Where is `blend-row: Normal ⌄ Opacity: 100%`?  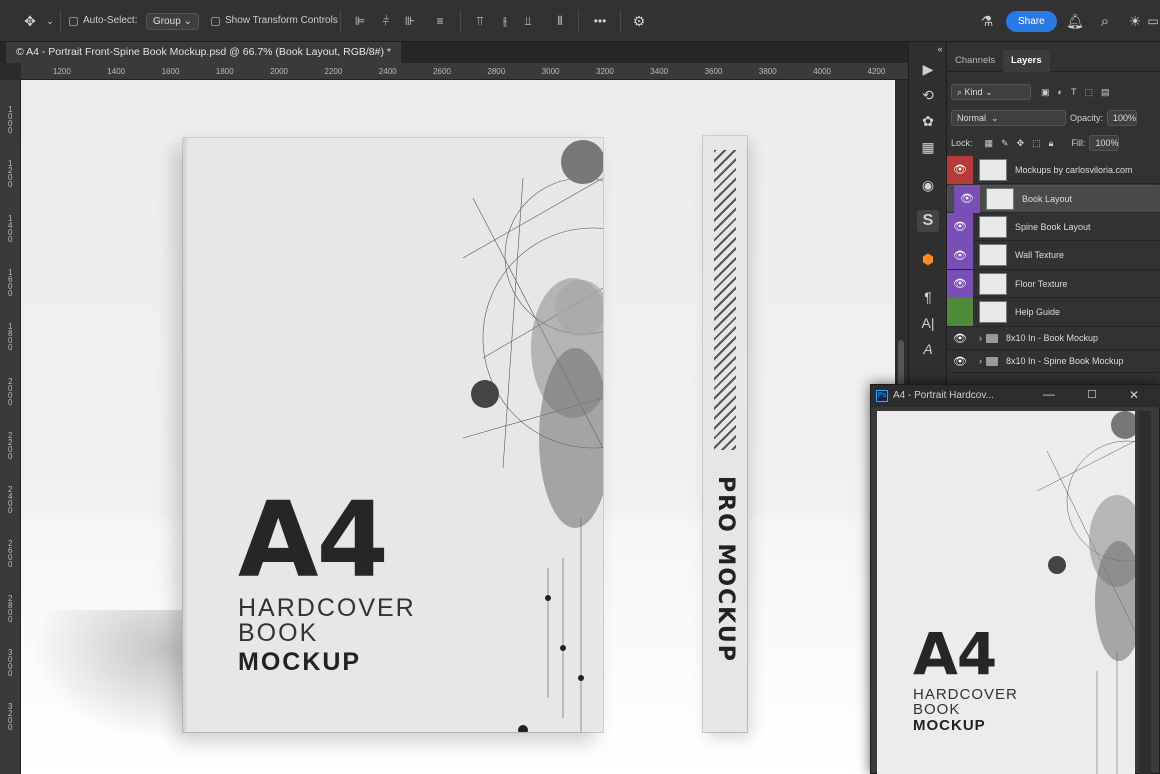
blend-row: Normal ⌄ Opacity: 100% is located at coordinates (1055, 118).